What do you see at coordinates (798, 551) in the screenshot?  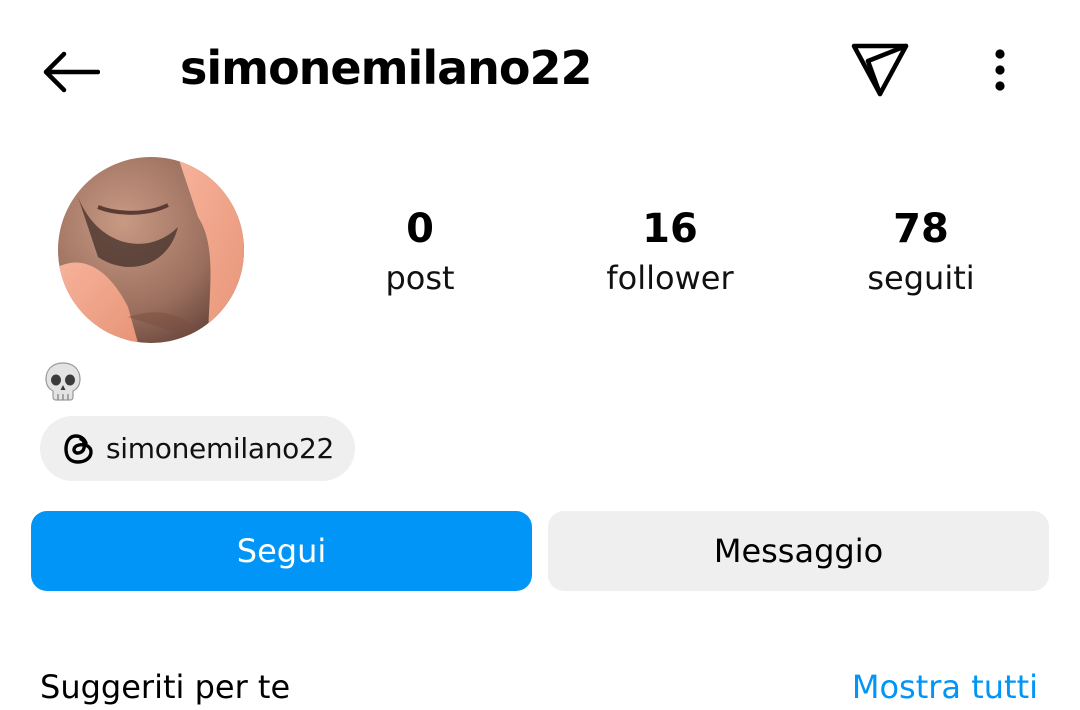 I see `message-button: Messaggio` at bounding box center [798, 551].